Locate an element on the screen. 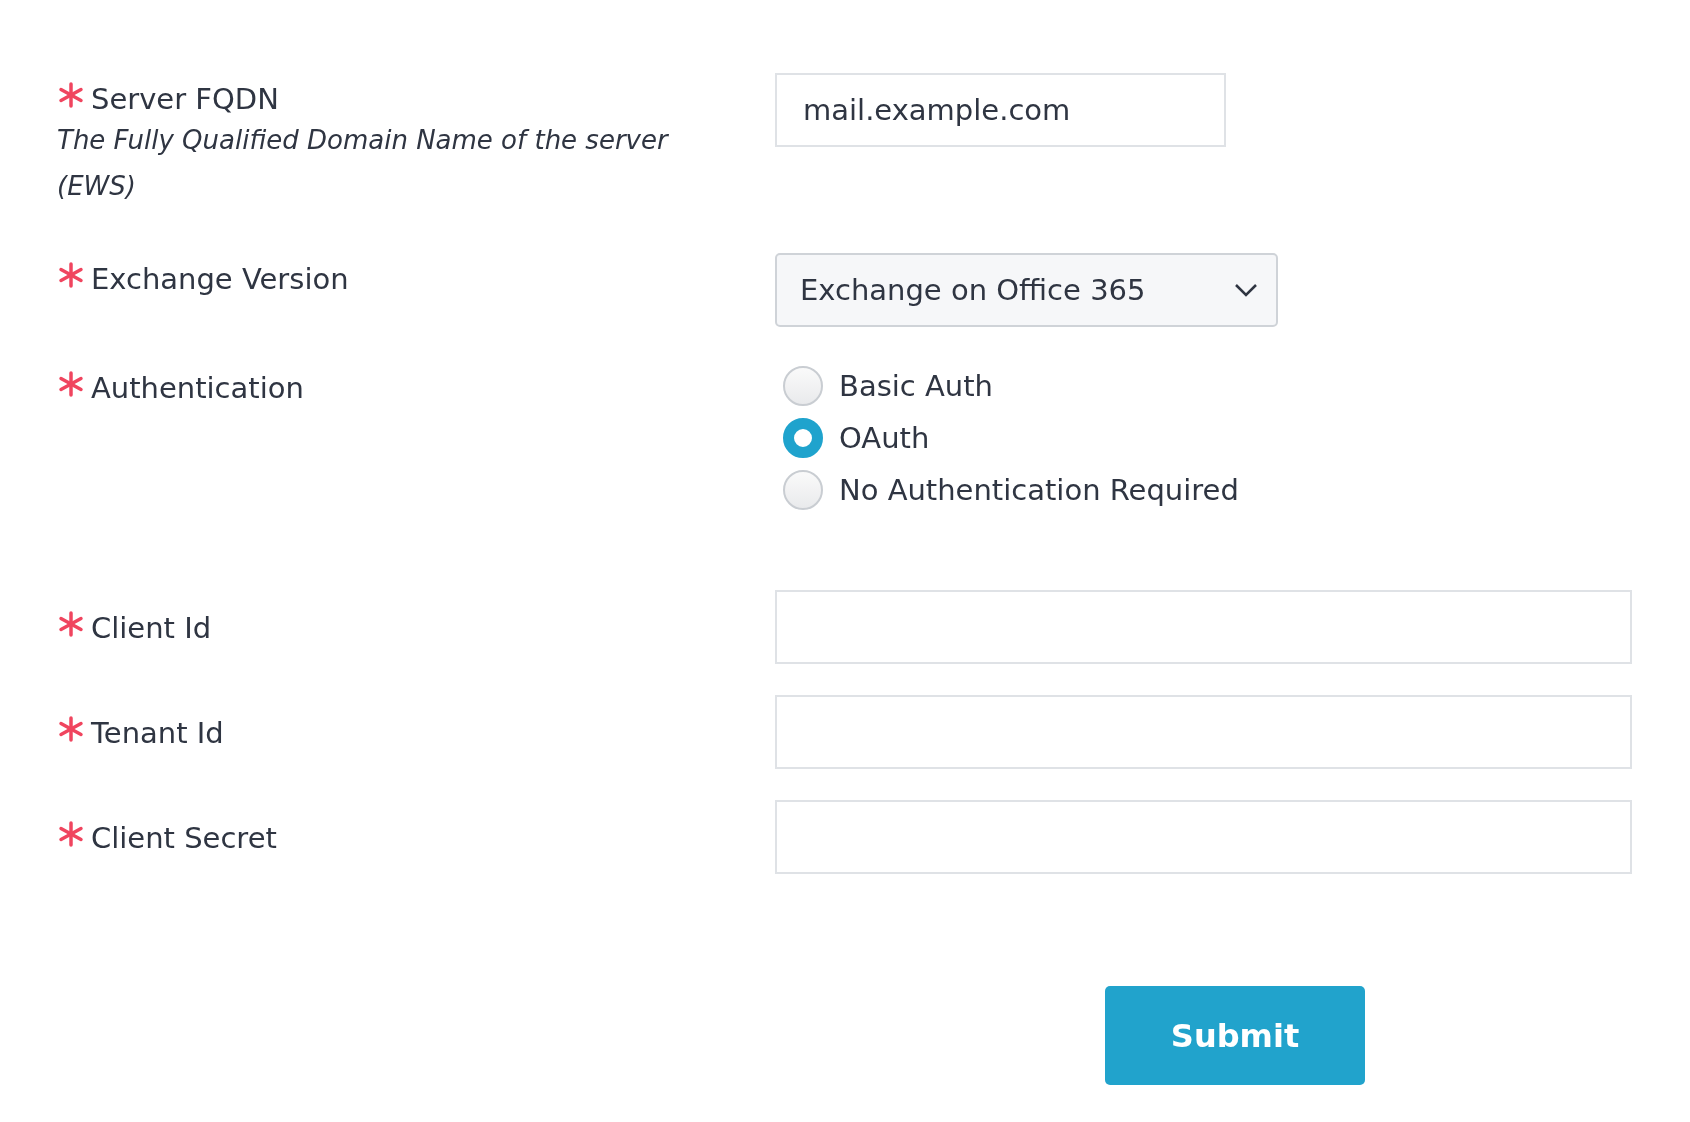  radio-label: No Authentication Required is located at coordinates (1039, 490).